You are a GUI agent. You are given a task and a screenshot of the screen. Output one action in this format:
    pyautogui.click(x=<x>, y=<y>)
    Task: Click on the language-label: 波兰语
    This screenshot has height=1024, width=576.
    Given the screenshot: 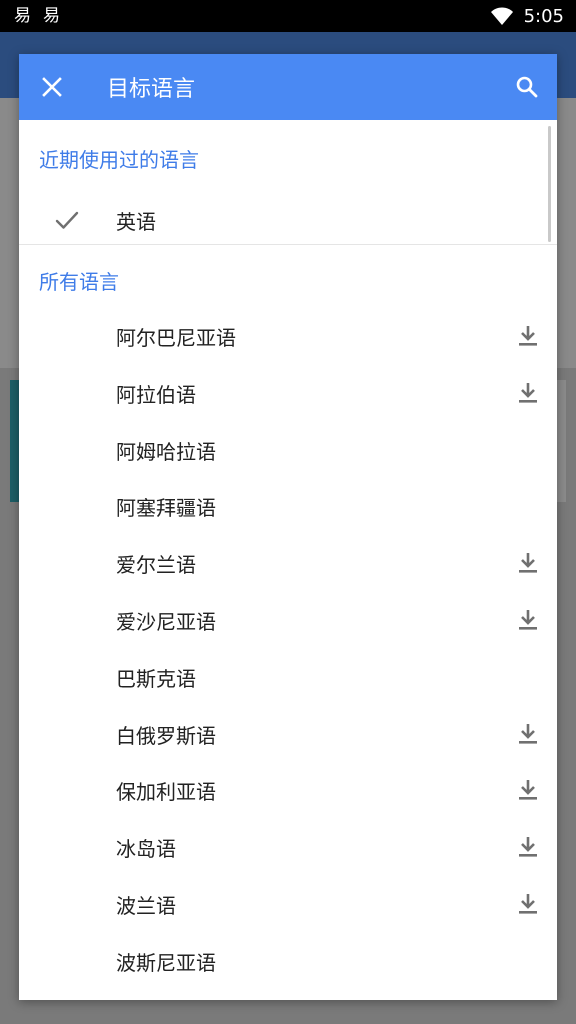 What is the action you would take?
    pyautogui.click(x=146, y=905)
    